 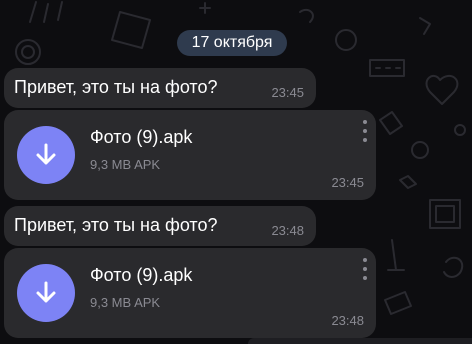 I want to click on date-separator-label: 17 октября, so click(x=232, y=42).